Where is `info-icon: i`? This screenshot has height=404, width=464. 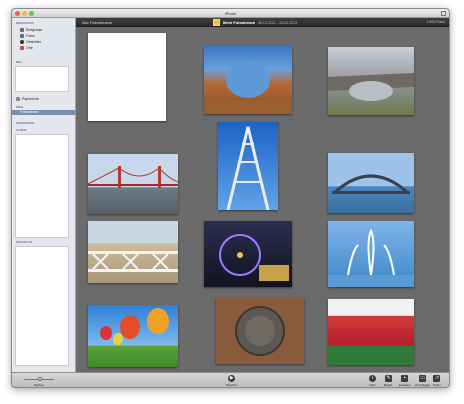
info-icon: i is located at coordinates (372, 378).